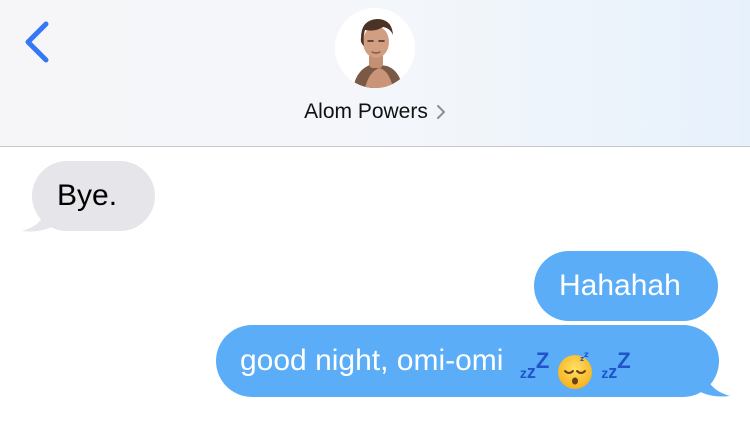  What do you see at coordinates (38, 41) in the screenshot?
I see `chevron-left-icon` at bounding box center [38, 41].